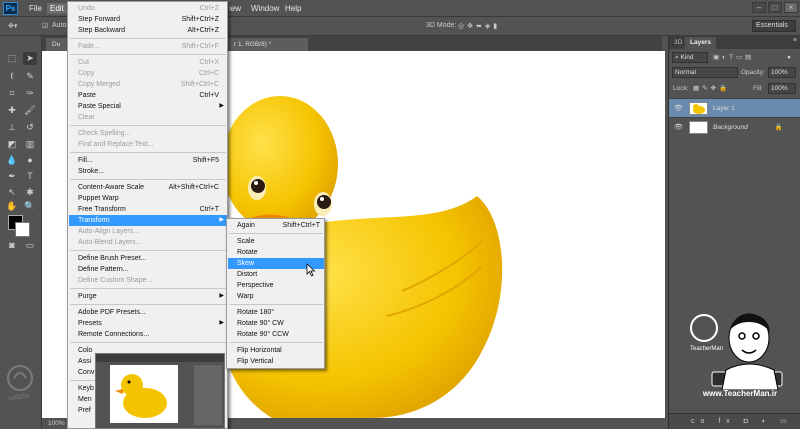 The image size is (800, 429). I want to click on menu-edit: Edit, so click(57, 8).